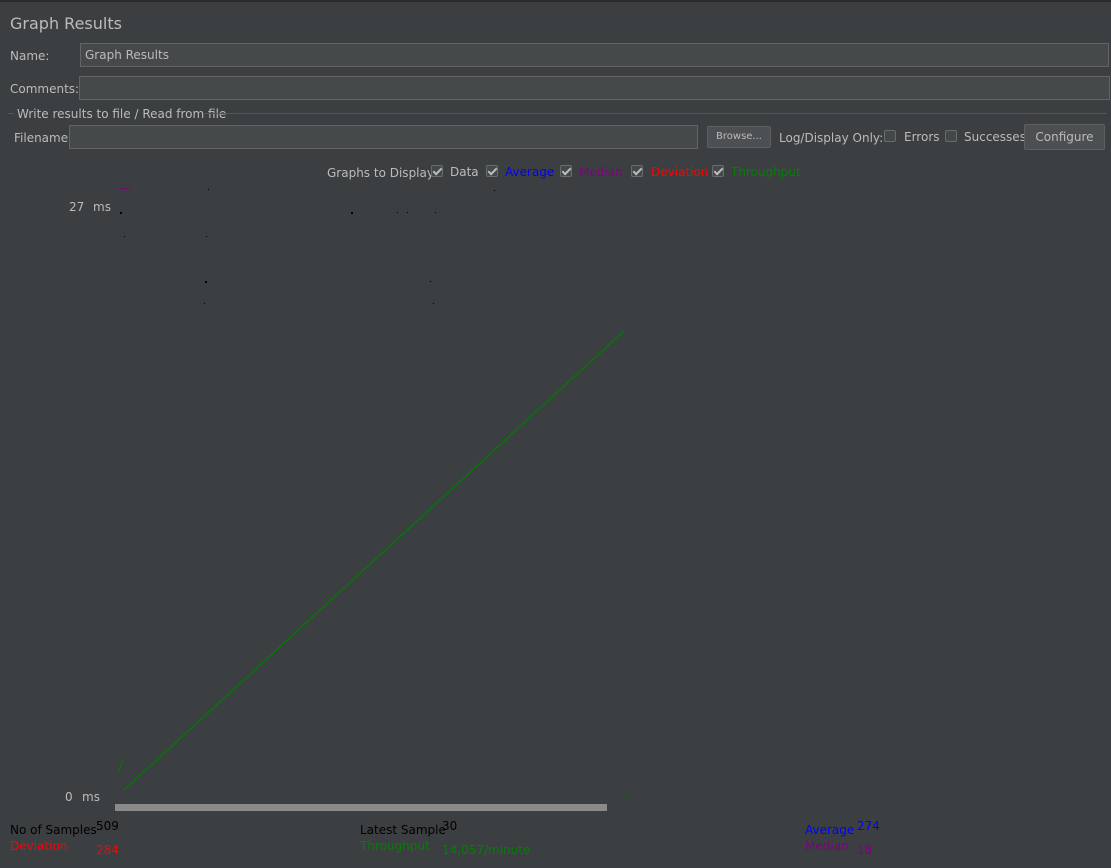 The image size is (1111, 868). What do you see at coordinates (486, 850) in the screenshot?
I see `throughput-stat-value: 14,057/minute` at bounding box center [486, 850].